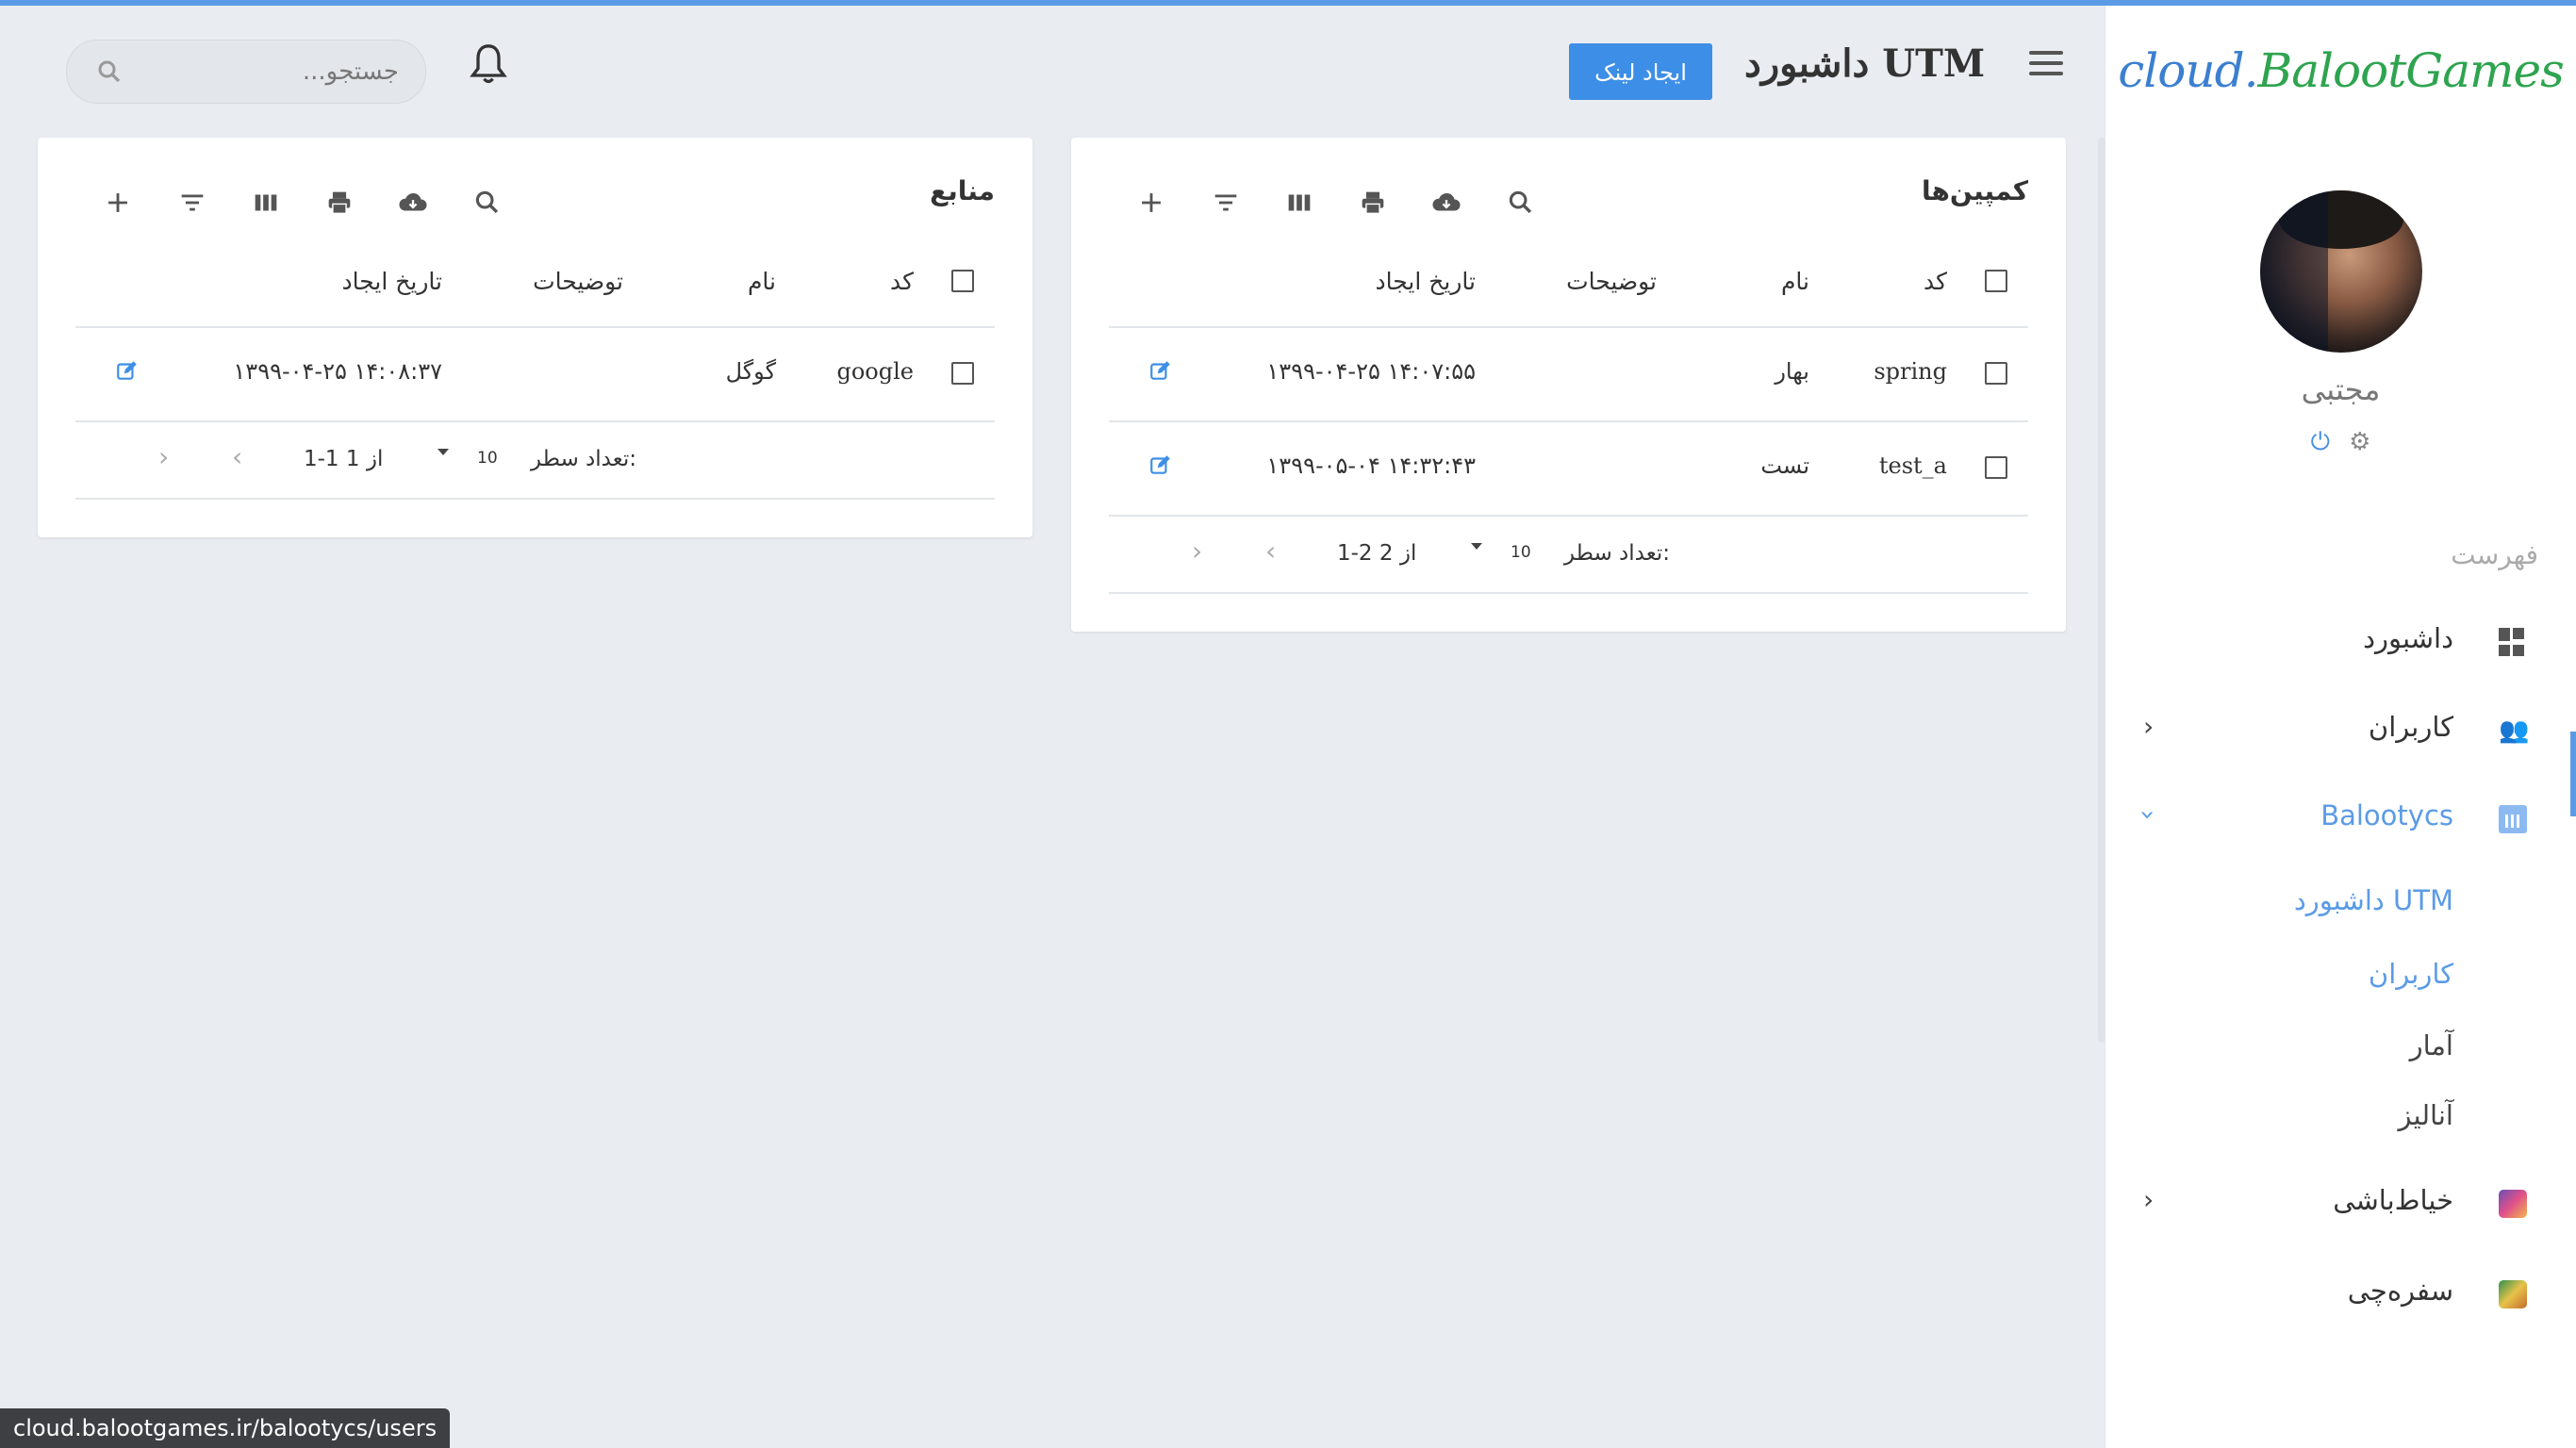  I want to click on cell-name: گوگل, so click(750, 371).